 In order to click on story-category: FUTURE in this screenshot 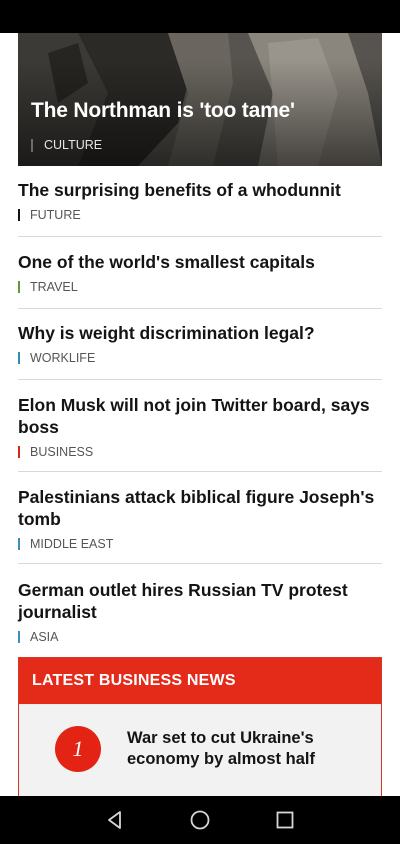, I will do `click(200, 215)`.